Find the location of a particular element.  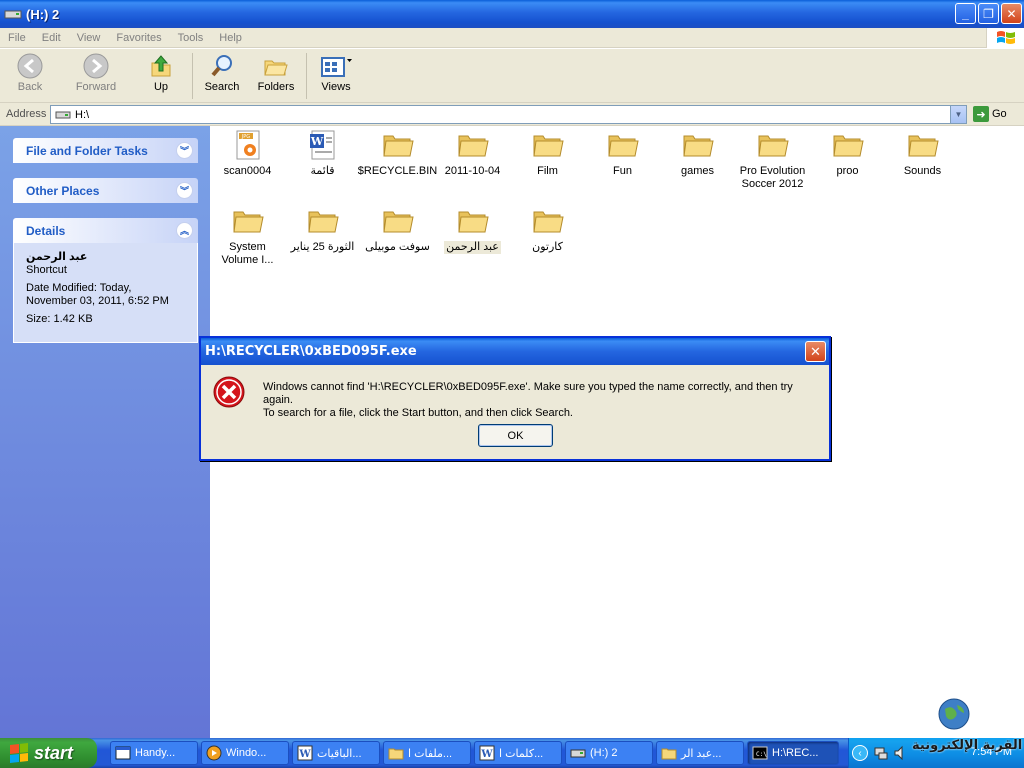

file-item: Film is located at coordinates (547, 154).